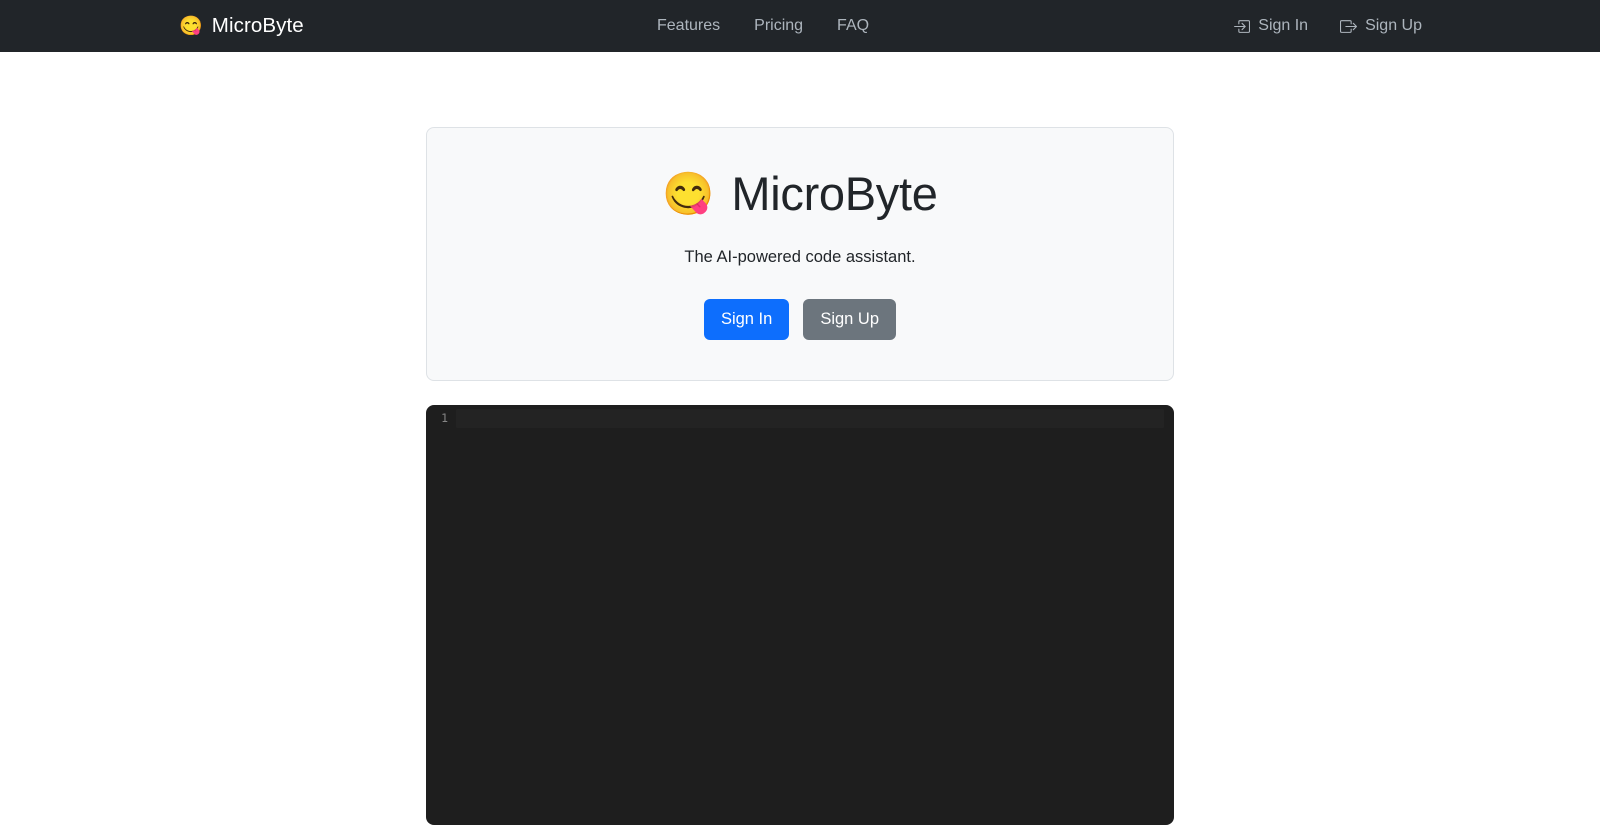 Image resolution: width=1600 pixels, height=834 pixels. I want to click on sign-up-button: Sign Up, so click(850, 319).